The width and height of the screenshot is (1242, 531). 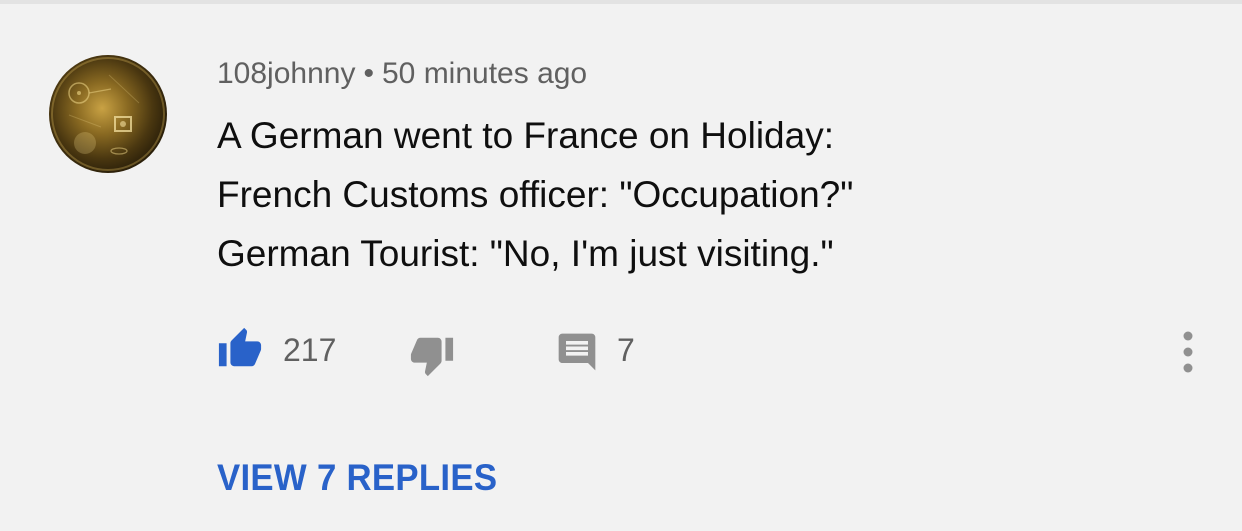 What do you see at coordinates (525, 135) in the screenshot?
I see `comment-line: A German went to France on Holiday:` at bounding box center [525, 135].